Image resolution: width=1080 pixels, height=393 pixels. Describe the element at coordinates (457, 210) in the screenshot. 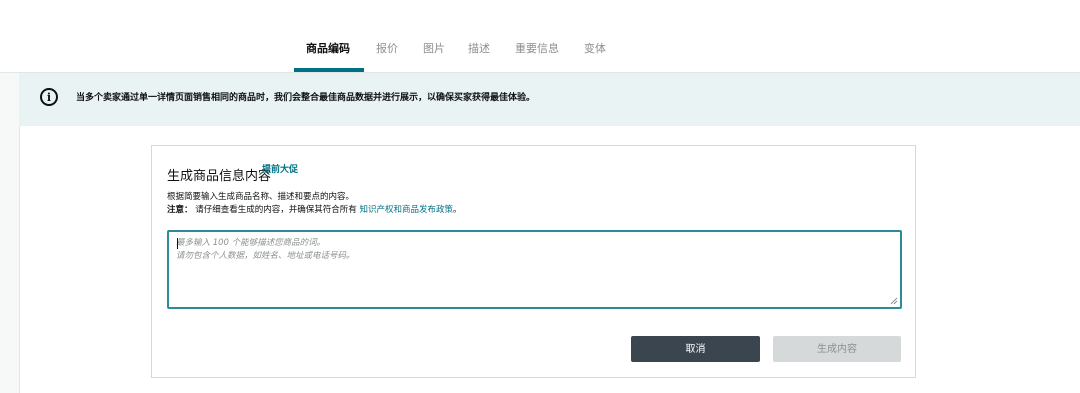

I see `note-end: 。` at that location.